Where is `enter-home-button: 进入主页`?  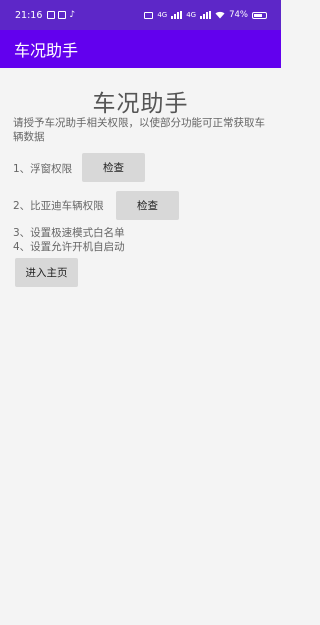
enter-home-button: 进入主页 is located at coordinates (46, 272).